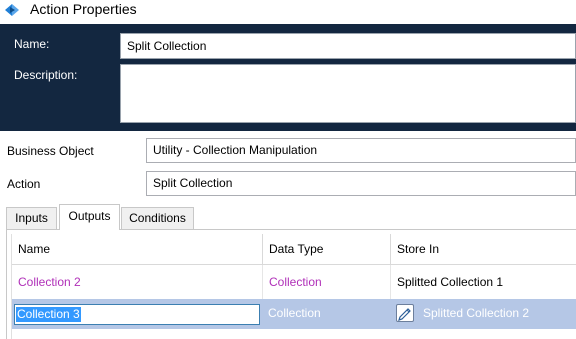 The height and width of the screenshot is (339, 576). Describe the element at coordinates (48, 314) in the screenshot. I see `row-2-name-selected-text: Collection 3` at that location.